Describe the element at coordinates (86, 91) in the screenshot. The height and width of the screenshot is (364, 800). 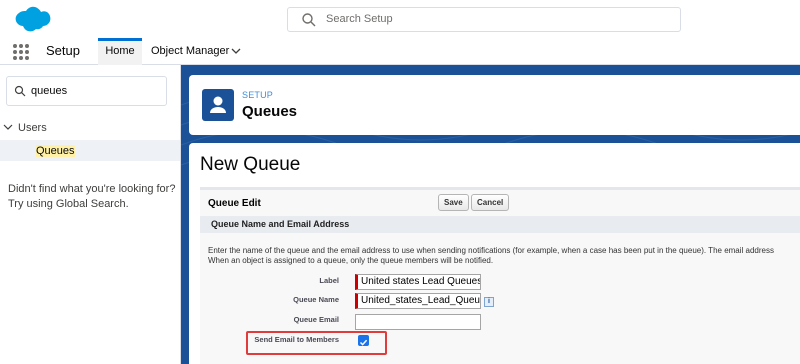
I see `quick-find-input: queues` at that location.